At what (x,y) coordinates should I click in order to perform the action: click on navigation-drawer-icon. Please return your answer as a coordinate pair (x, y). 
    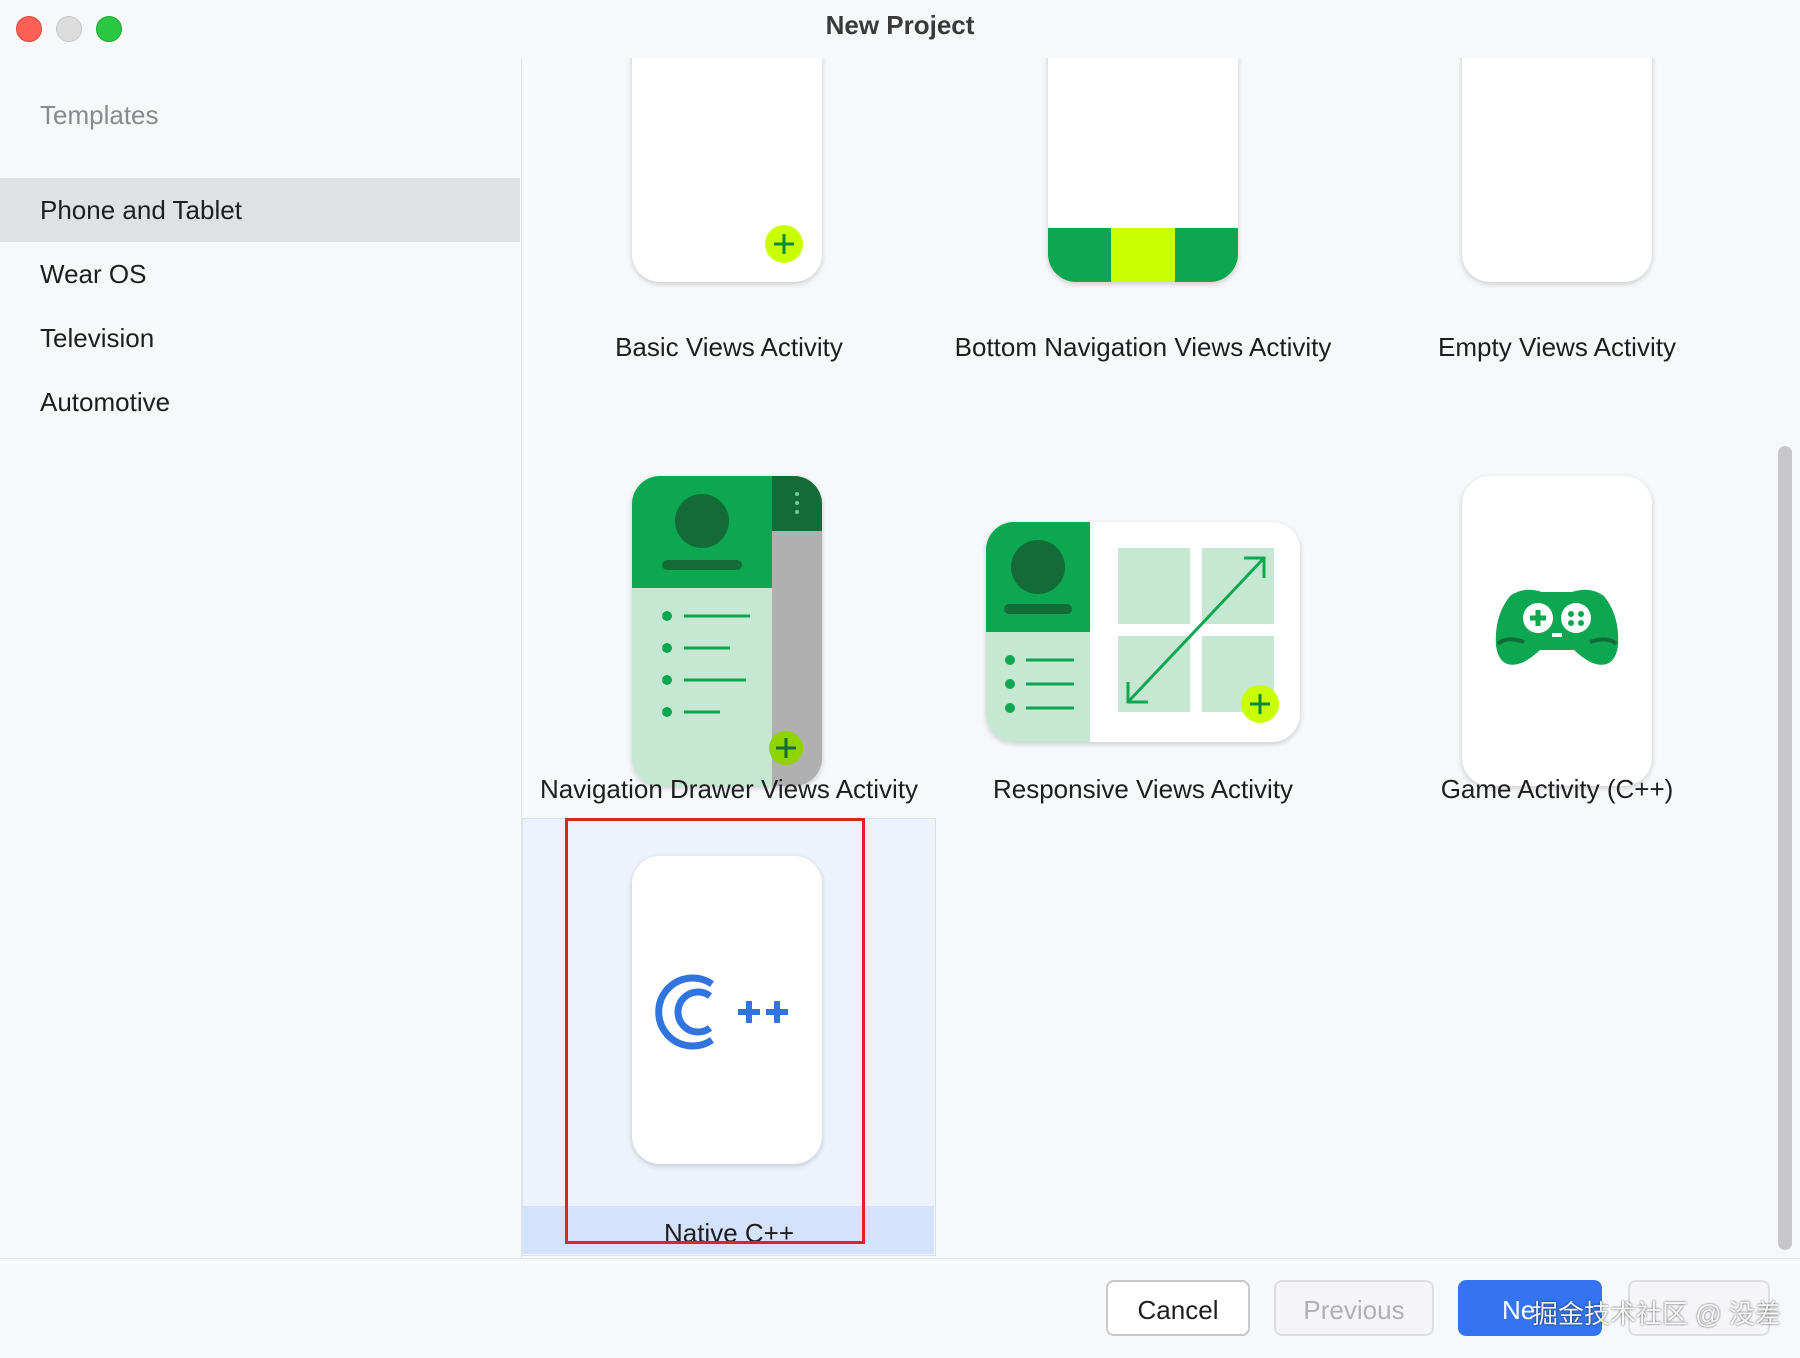
    Looking at the image, I should click on (727, 631).